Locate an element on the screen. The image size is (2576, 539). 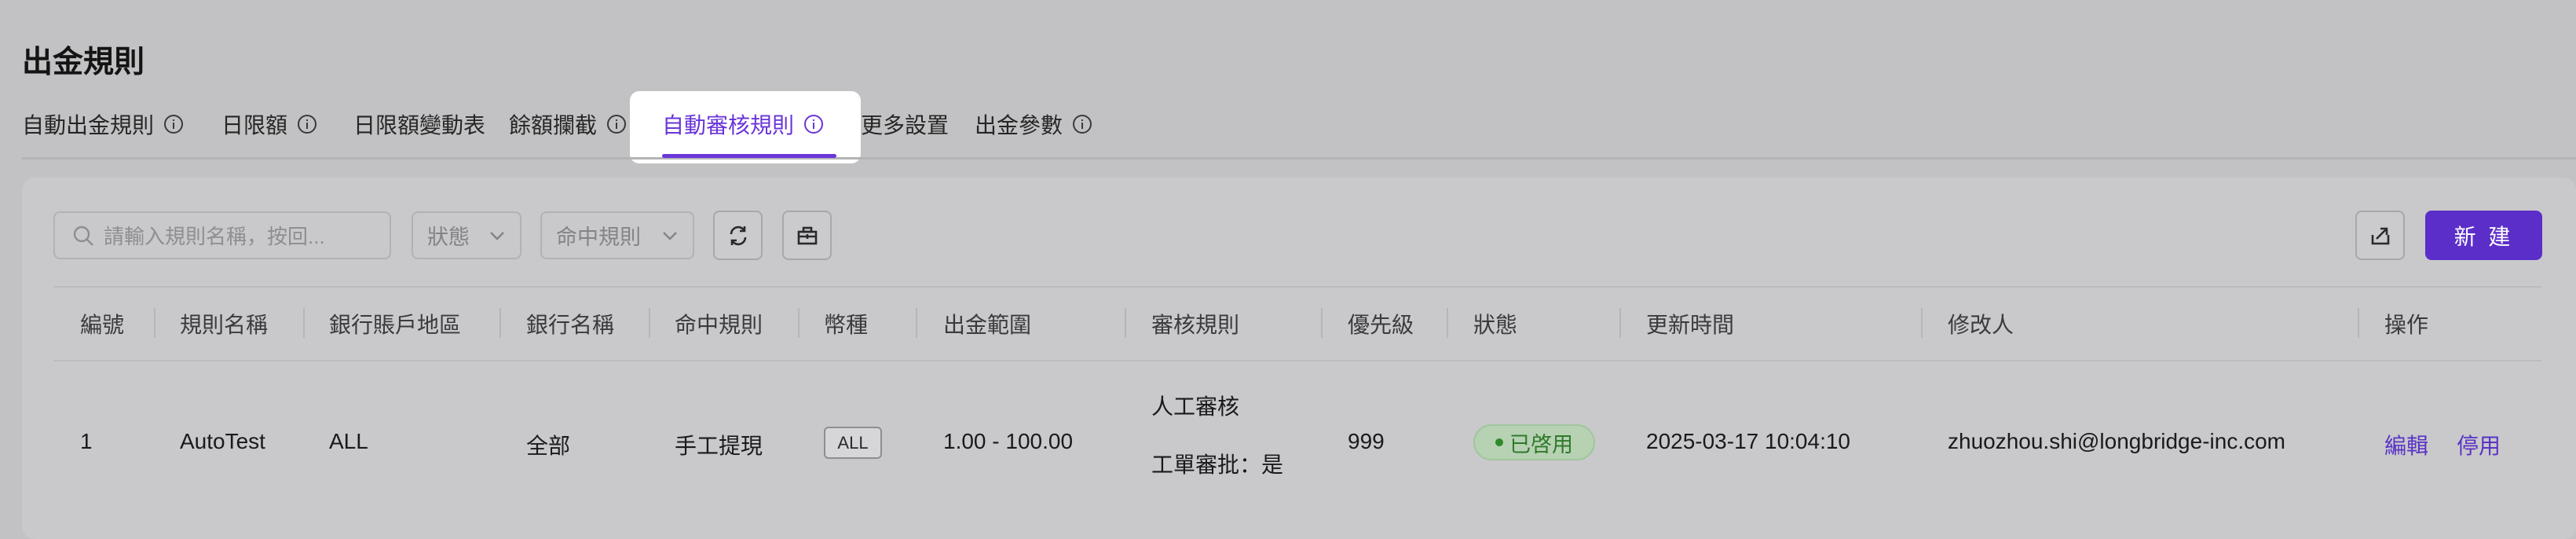
column-header-currency: 幣種 is located at coordinates (846, 325).